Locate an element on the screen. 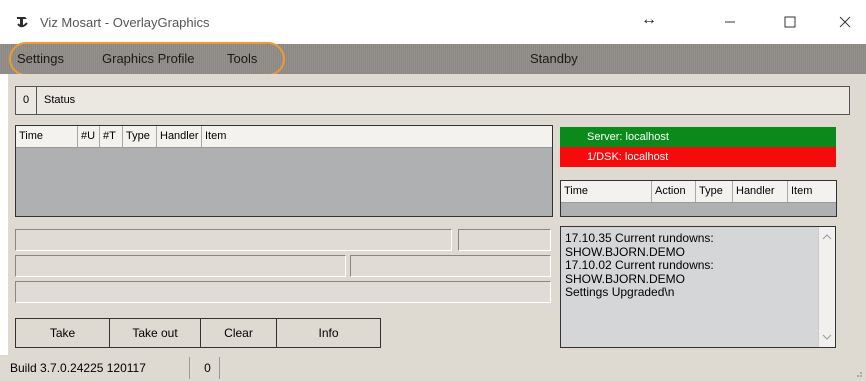  status-count: 0 is located at coordinates (26, 100).